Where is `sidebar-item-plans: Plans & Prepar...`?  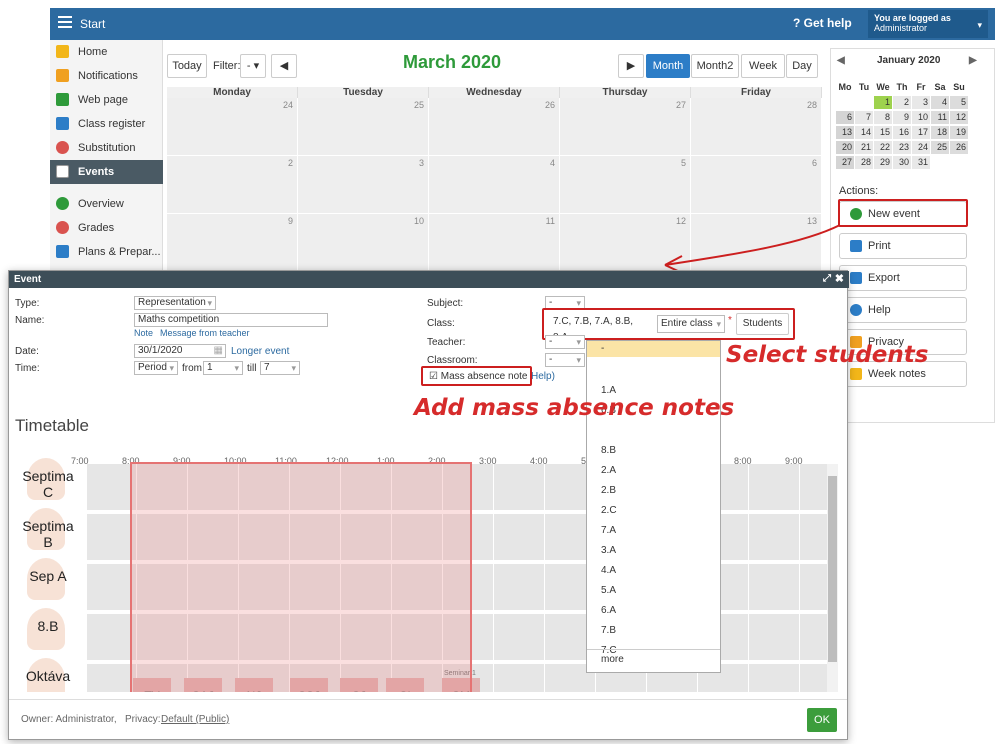
sidebar-item-plans: Plans & Prepar... is located at coordinates (106, 252).